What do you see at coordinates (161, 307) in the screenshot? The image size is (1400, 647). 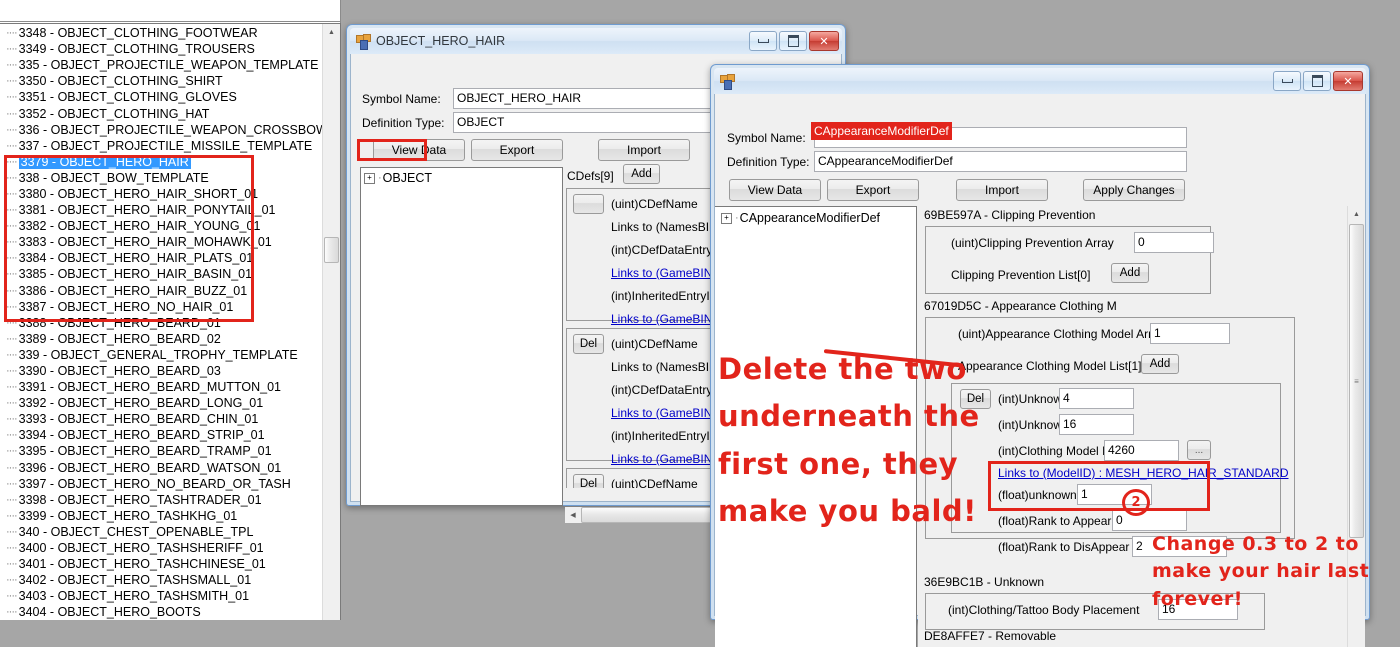 I see `tree-item-3387: ···· 3387 - OBJECT_HERO_NO_HAIR_01` at bounding box center [161, 307].